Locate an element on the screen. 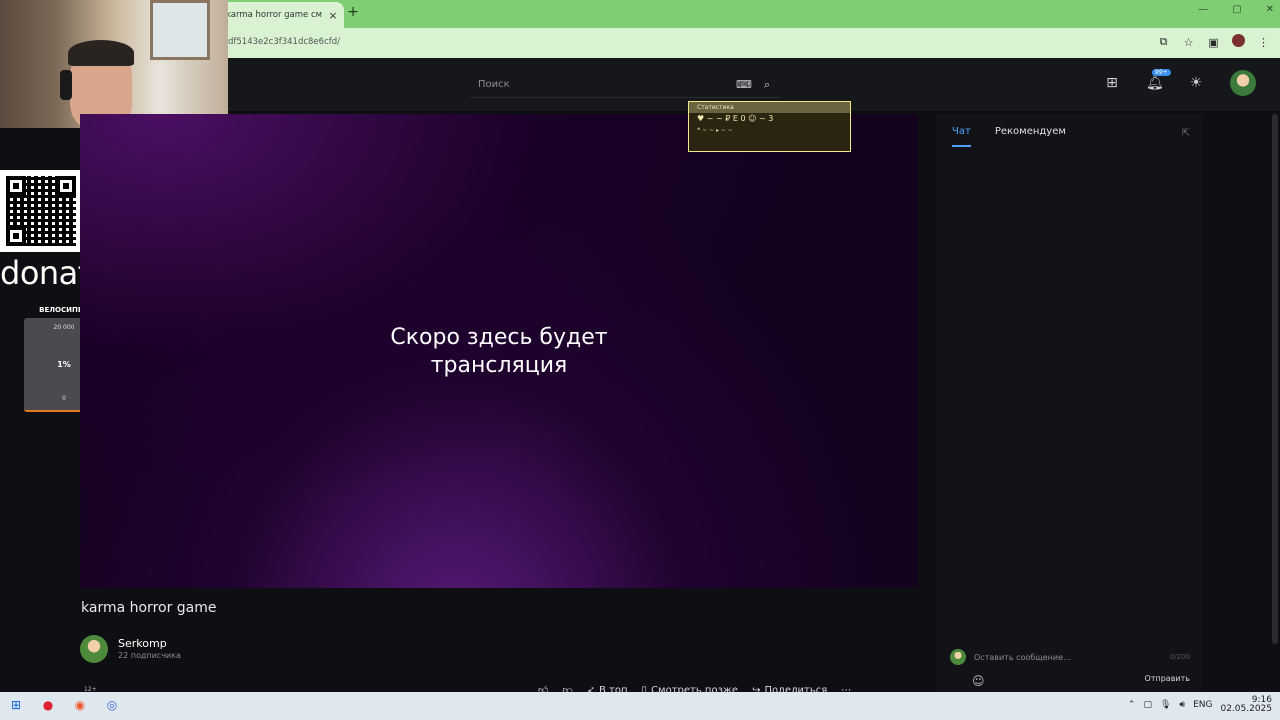 This screenshot has height=720, width=1280. page-scrollbar is located at coordinates (1275, 379).